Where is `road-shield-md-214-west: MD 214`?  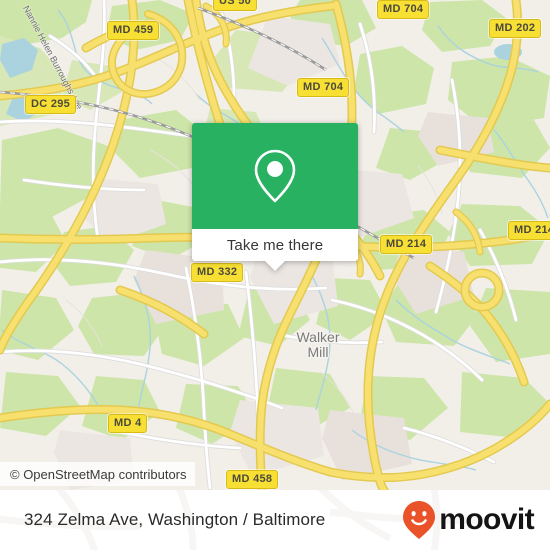
road-shield-md-214-west: MD 214 is located at coordinates (406, 244).